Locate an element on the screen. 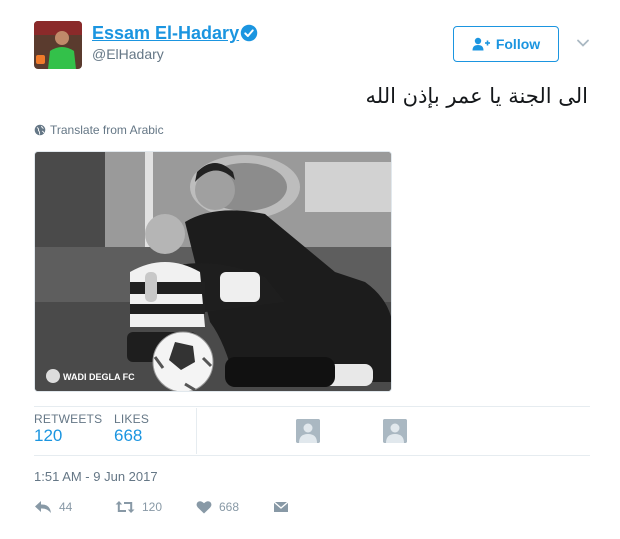 The height and width of the screenshot is (539, 620). like-count: 668 is located at coordinates (229, 507).